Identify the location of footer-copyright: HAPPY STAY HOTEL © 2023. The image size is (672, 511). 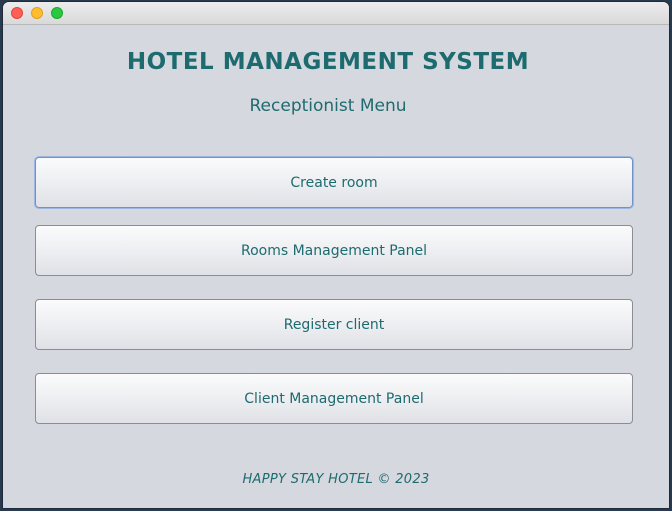
(336, 479).